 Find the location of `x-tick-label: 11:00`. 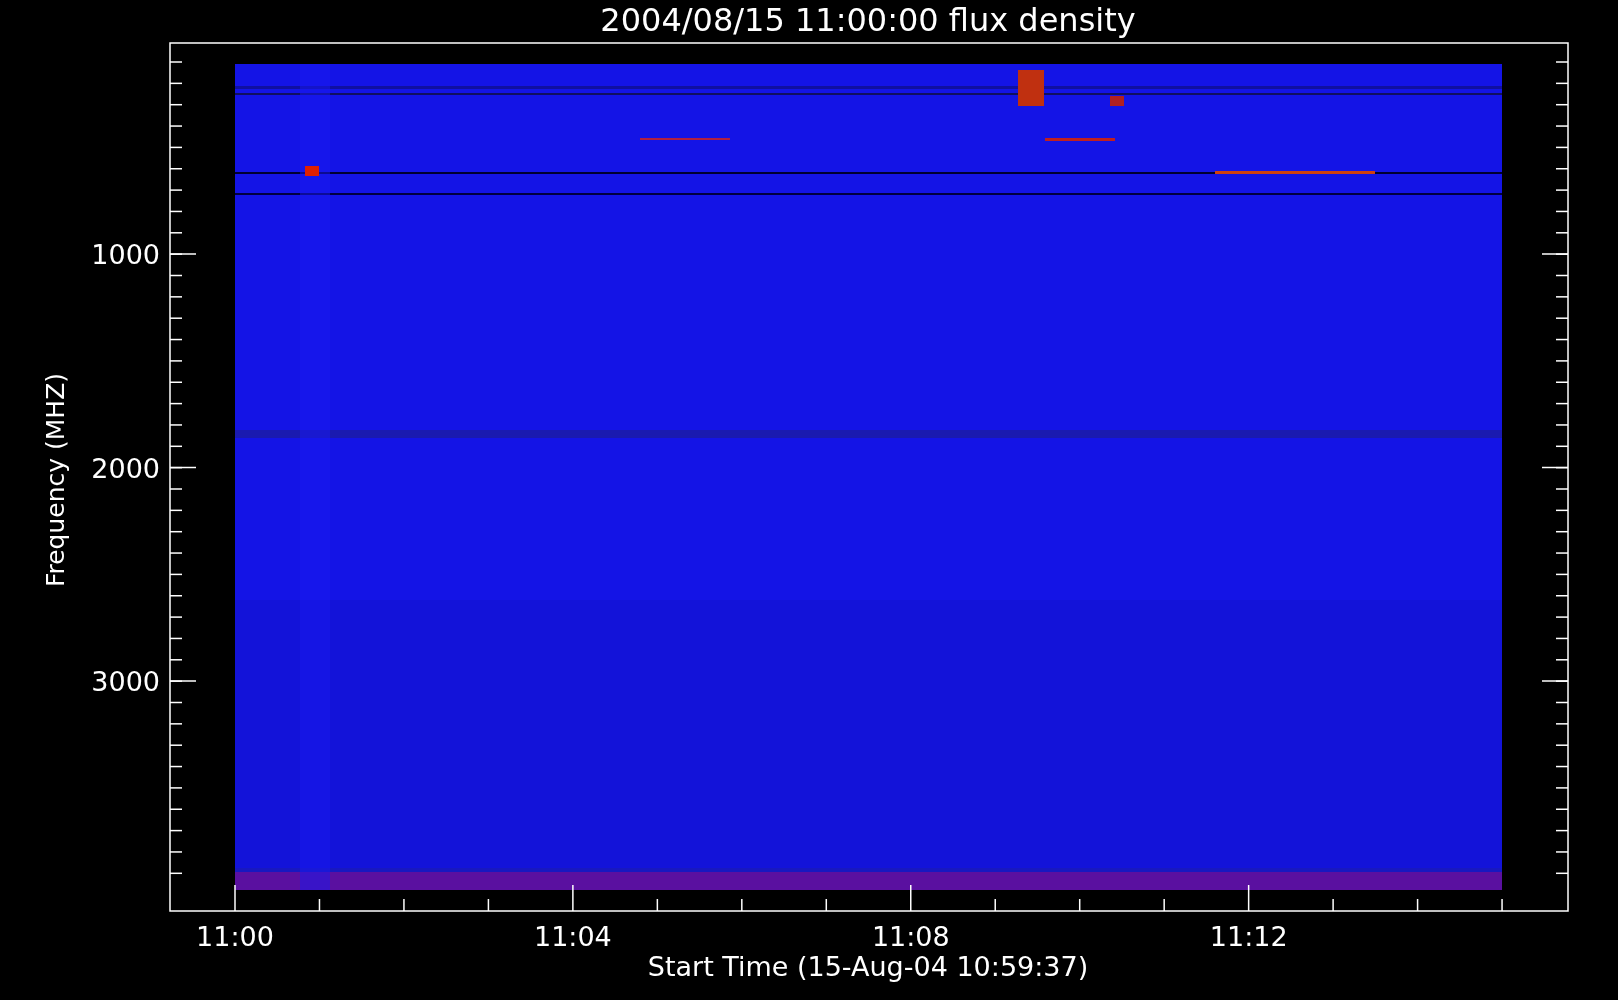

x-tick-label: 11:00 is located at coordinates (235, 936).